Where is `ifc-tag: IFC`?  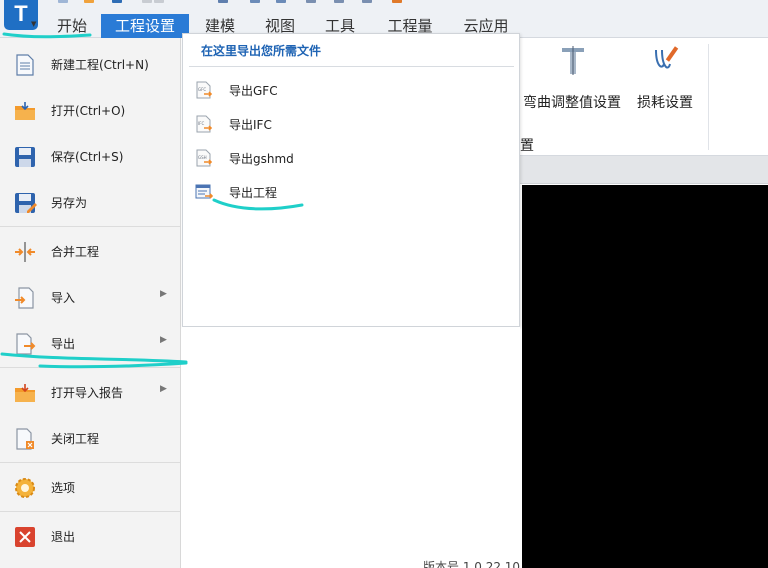
ifc-tag: IFC is located at coordinates (201, 123).